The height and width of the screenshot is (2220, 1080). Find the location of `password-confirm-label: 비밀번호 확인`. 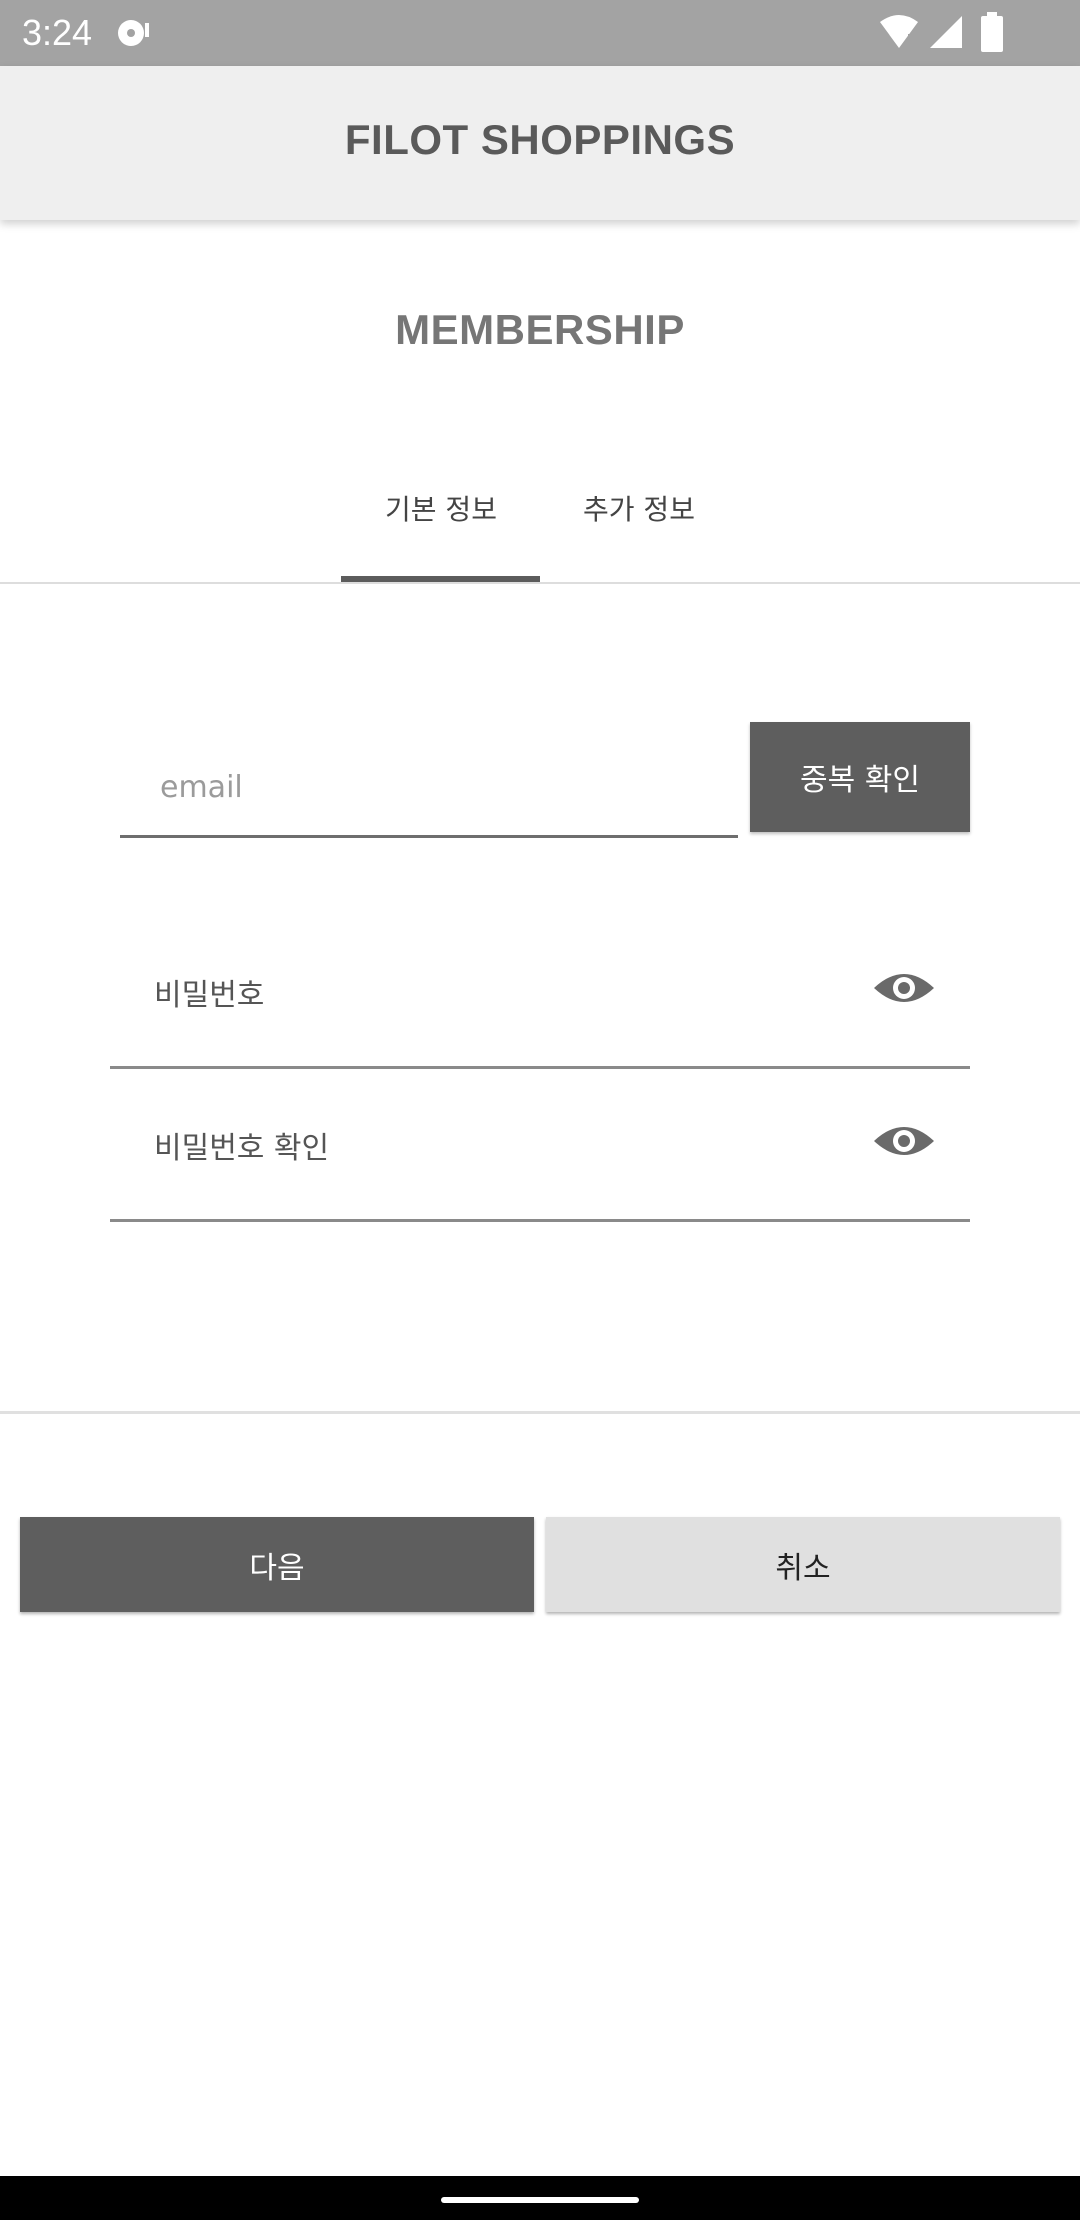

password-confirm-label: 비밀번호 확인 is located at coordinates (242, 1148).